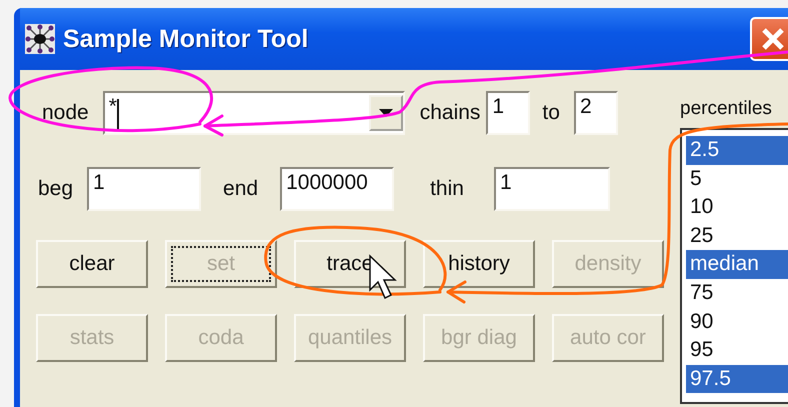 The image size is (788, 407). I want to click on list-item: median, so click(737, 264).